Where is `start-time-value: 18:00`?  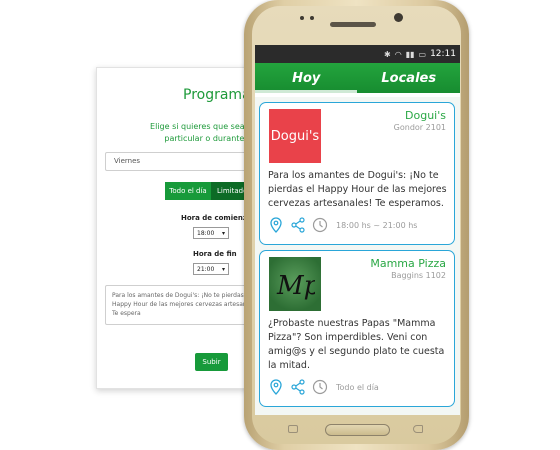
start-time-value: 18:00 is located at coordinates (206, 233).